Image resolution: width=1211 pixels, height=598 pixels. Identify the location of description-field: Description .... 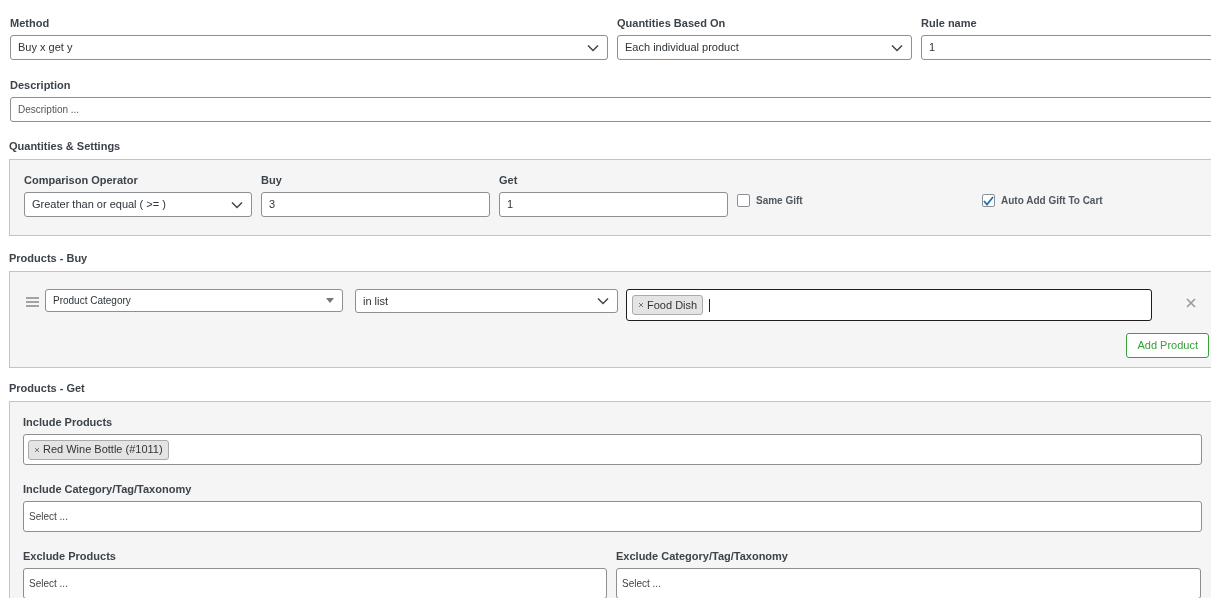
(610, 109).